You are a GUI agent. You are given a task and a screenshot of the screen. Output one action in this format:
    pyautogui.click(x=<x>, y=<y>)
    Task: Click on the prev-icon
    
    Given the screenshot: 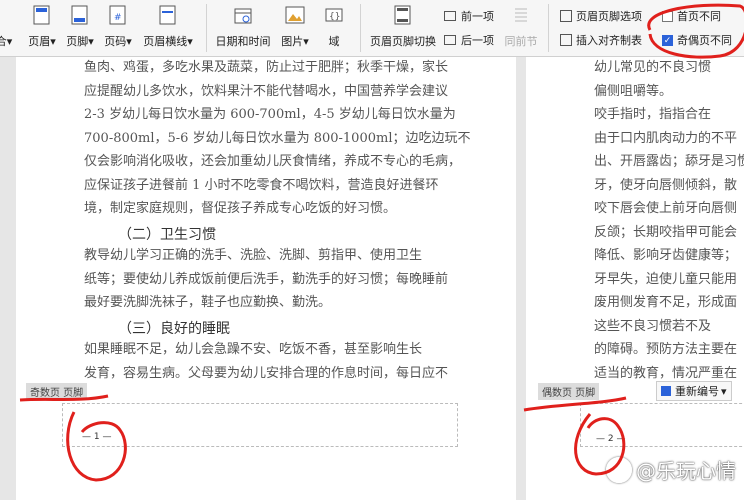 What is the action you would take?
    pyautogui.click(x=450, y=16)
    